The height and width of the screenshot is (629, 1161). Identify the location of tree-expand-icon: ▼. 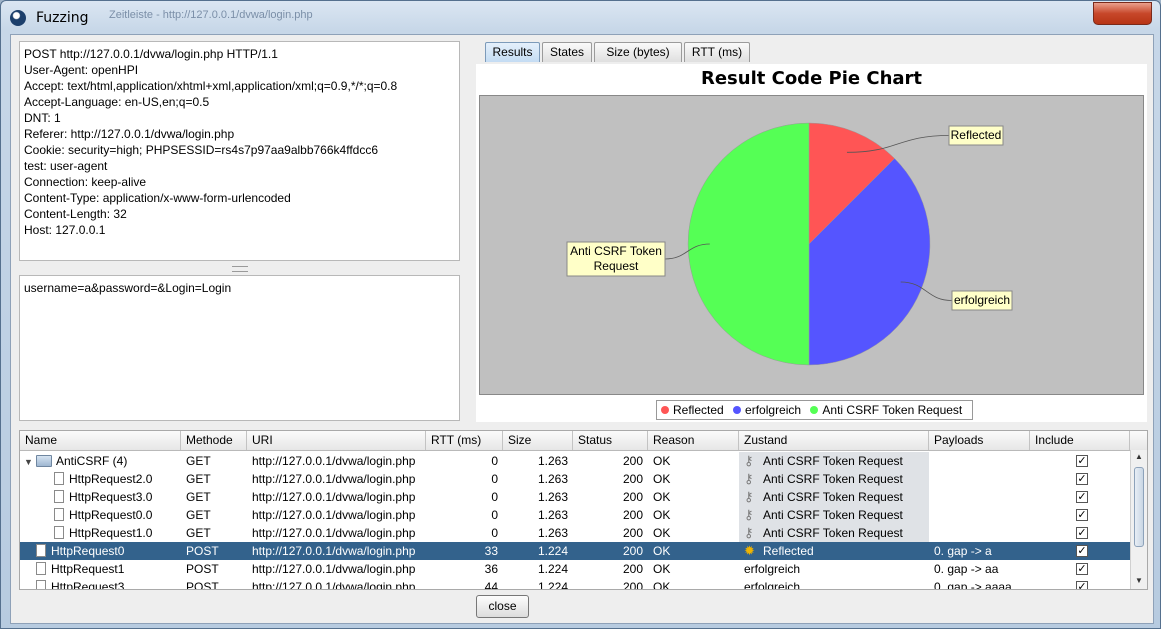
(29, 461).